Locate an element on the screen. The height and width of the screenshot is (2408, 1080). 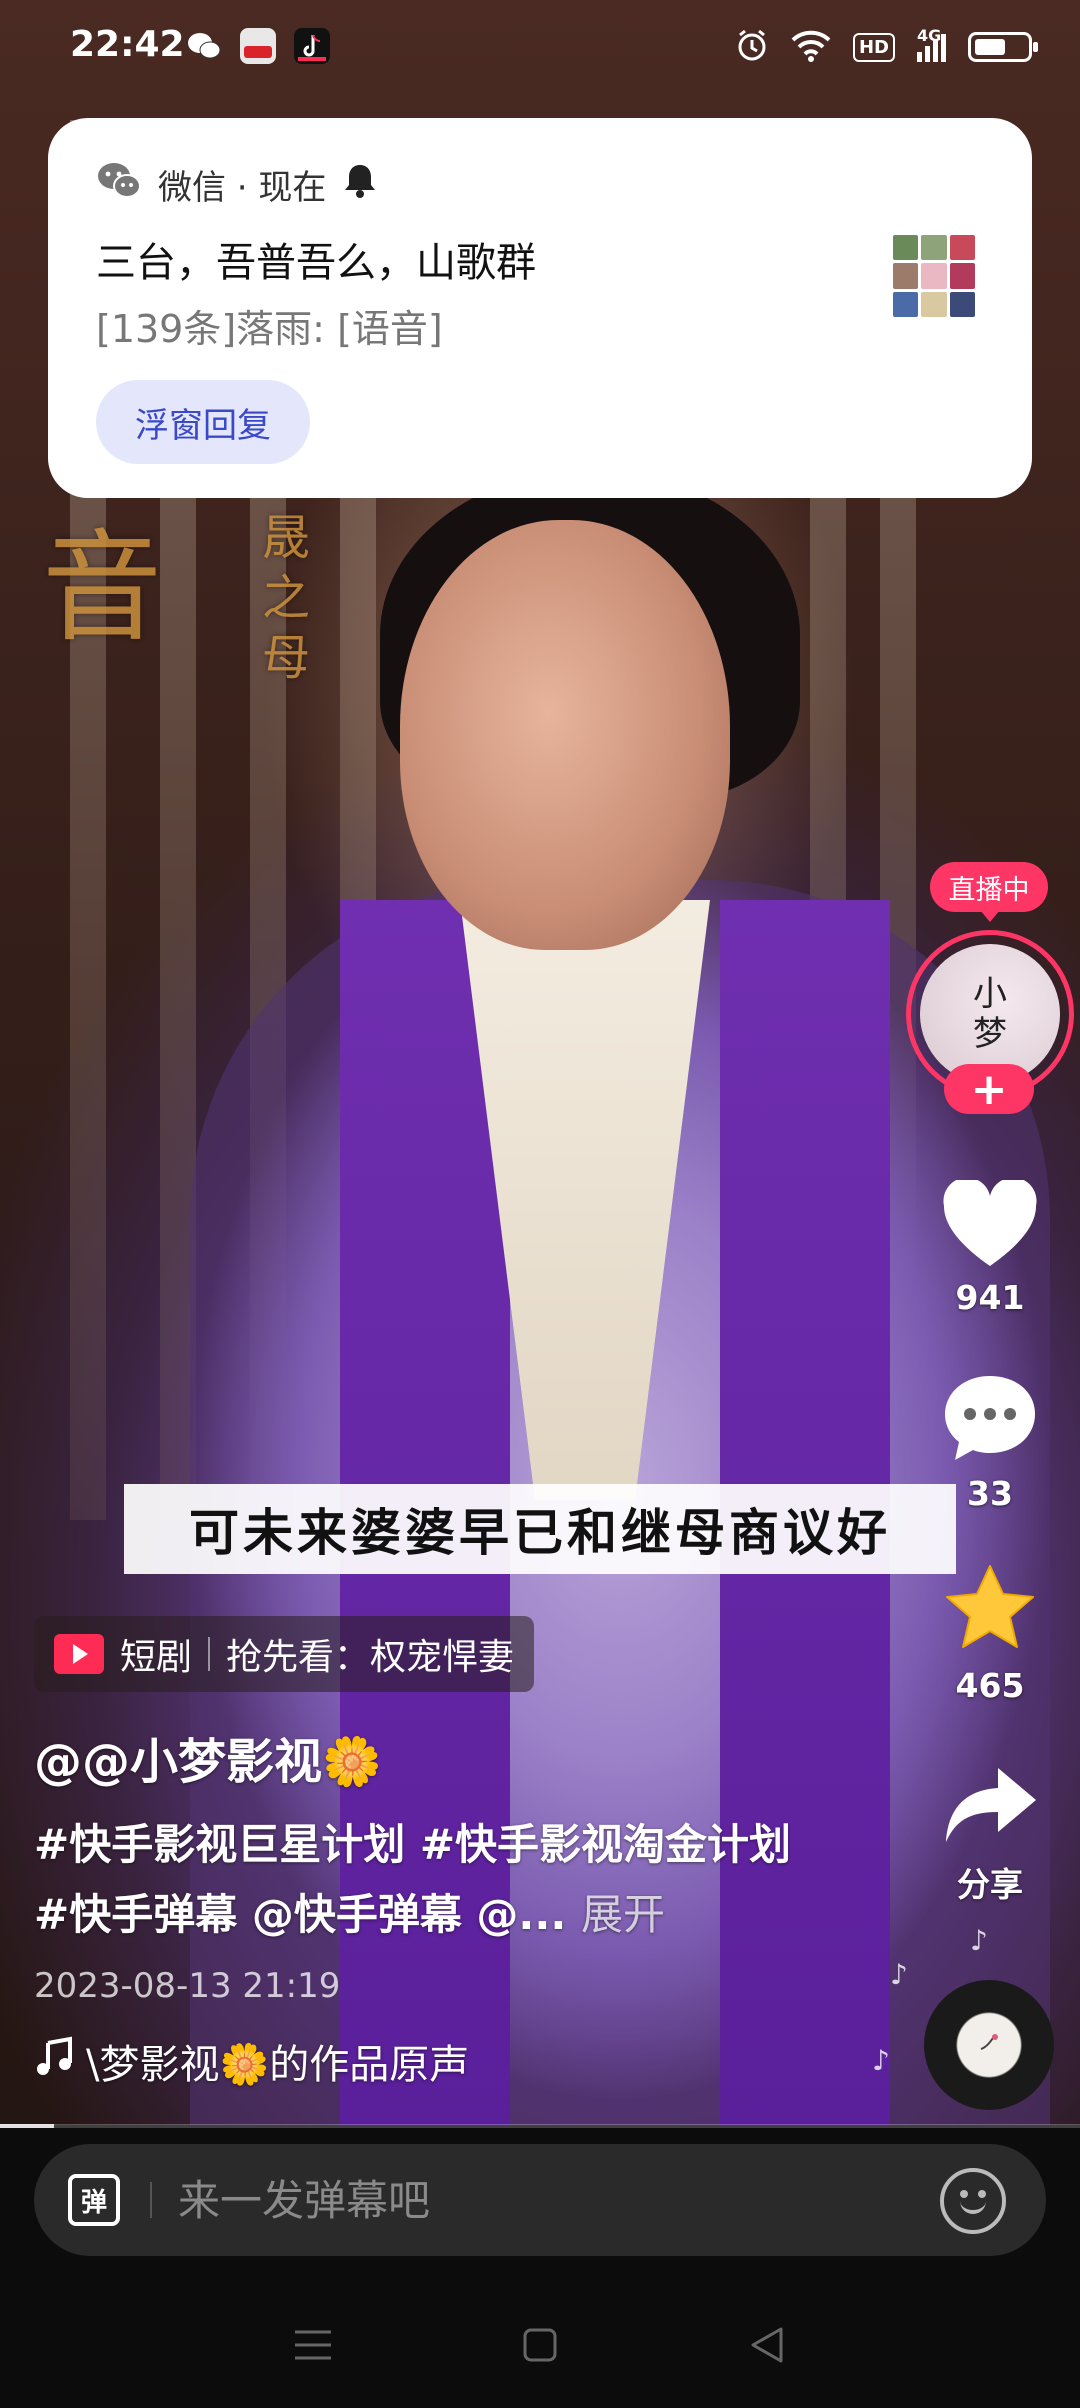
status-bar: 22:42 HD 4G is located at coordinates (540, 48).